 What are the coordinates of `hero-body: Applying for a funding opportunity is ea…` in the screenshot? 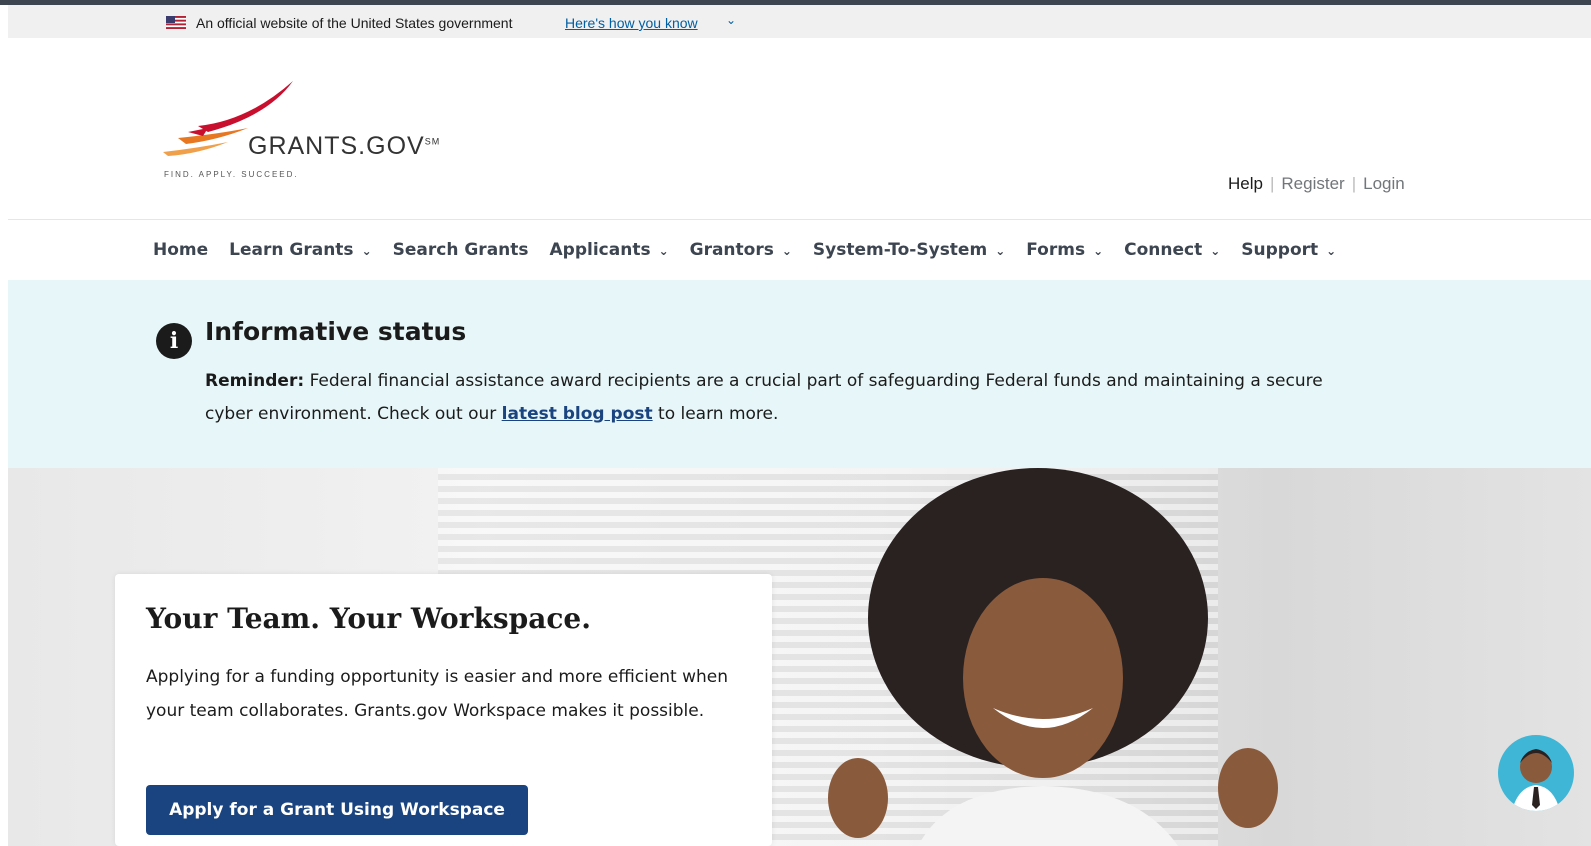 It's located at (437, 694).